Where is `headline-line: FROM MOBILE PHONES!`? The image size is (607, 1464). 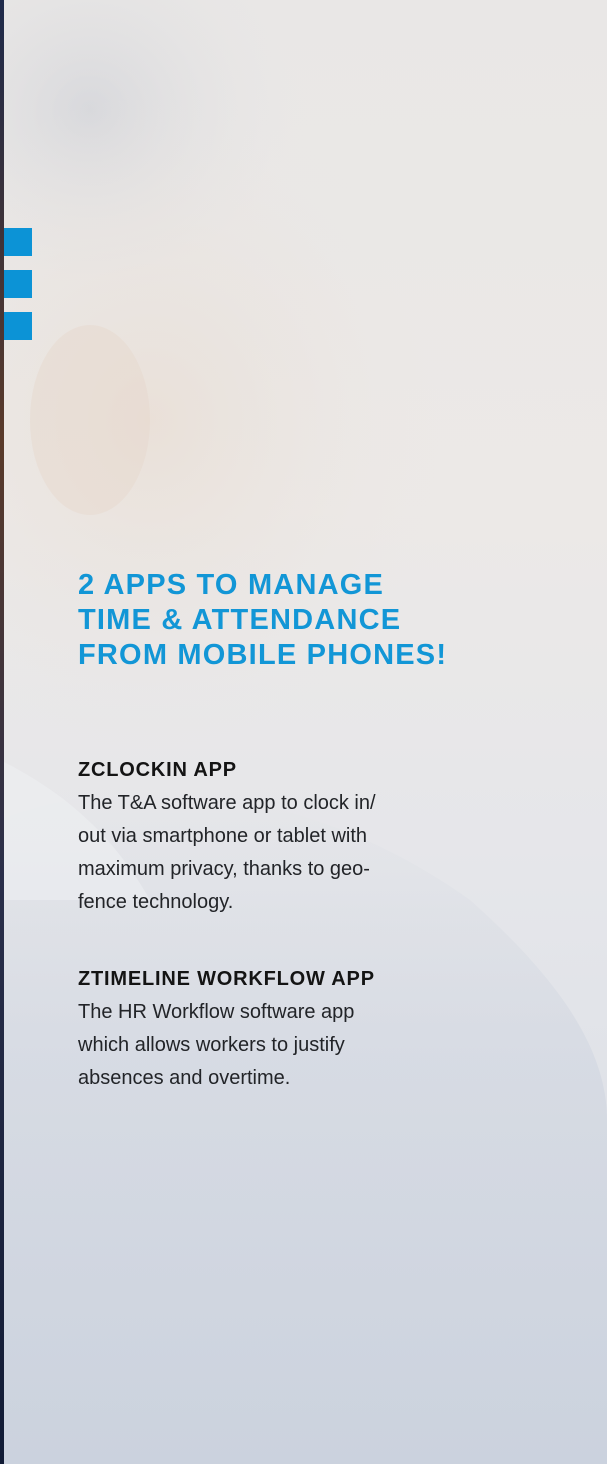 headline-line: FROM MOBILE PHONES! is located at coordinates (263, 655).